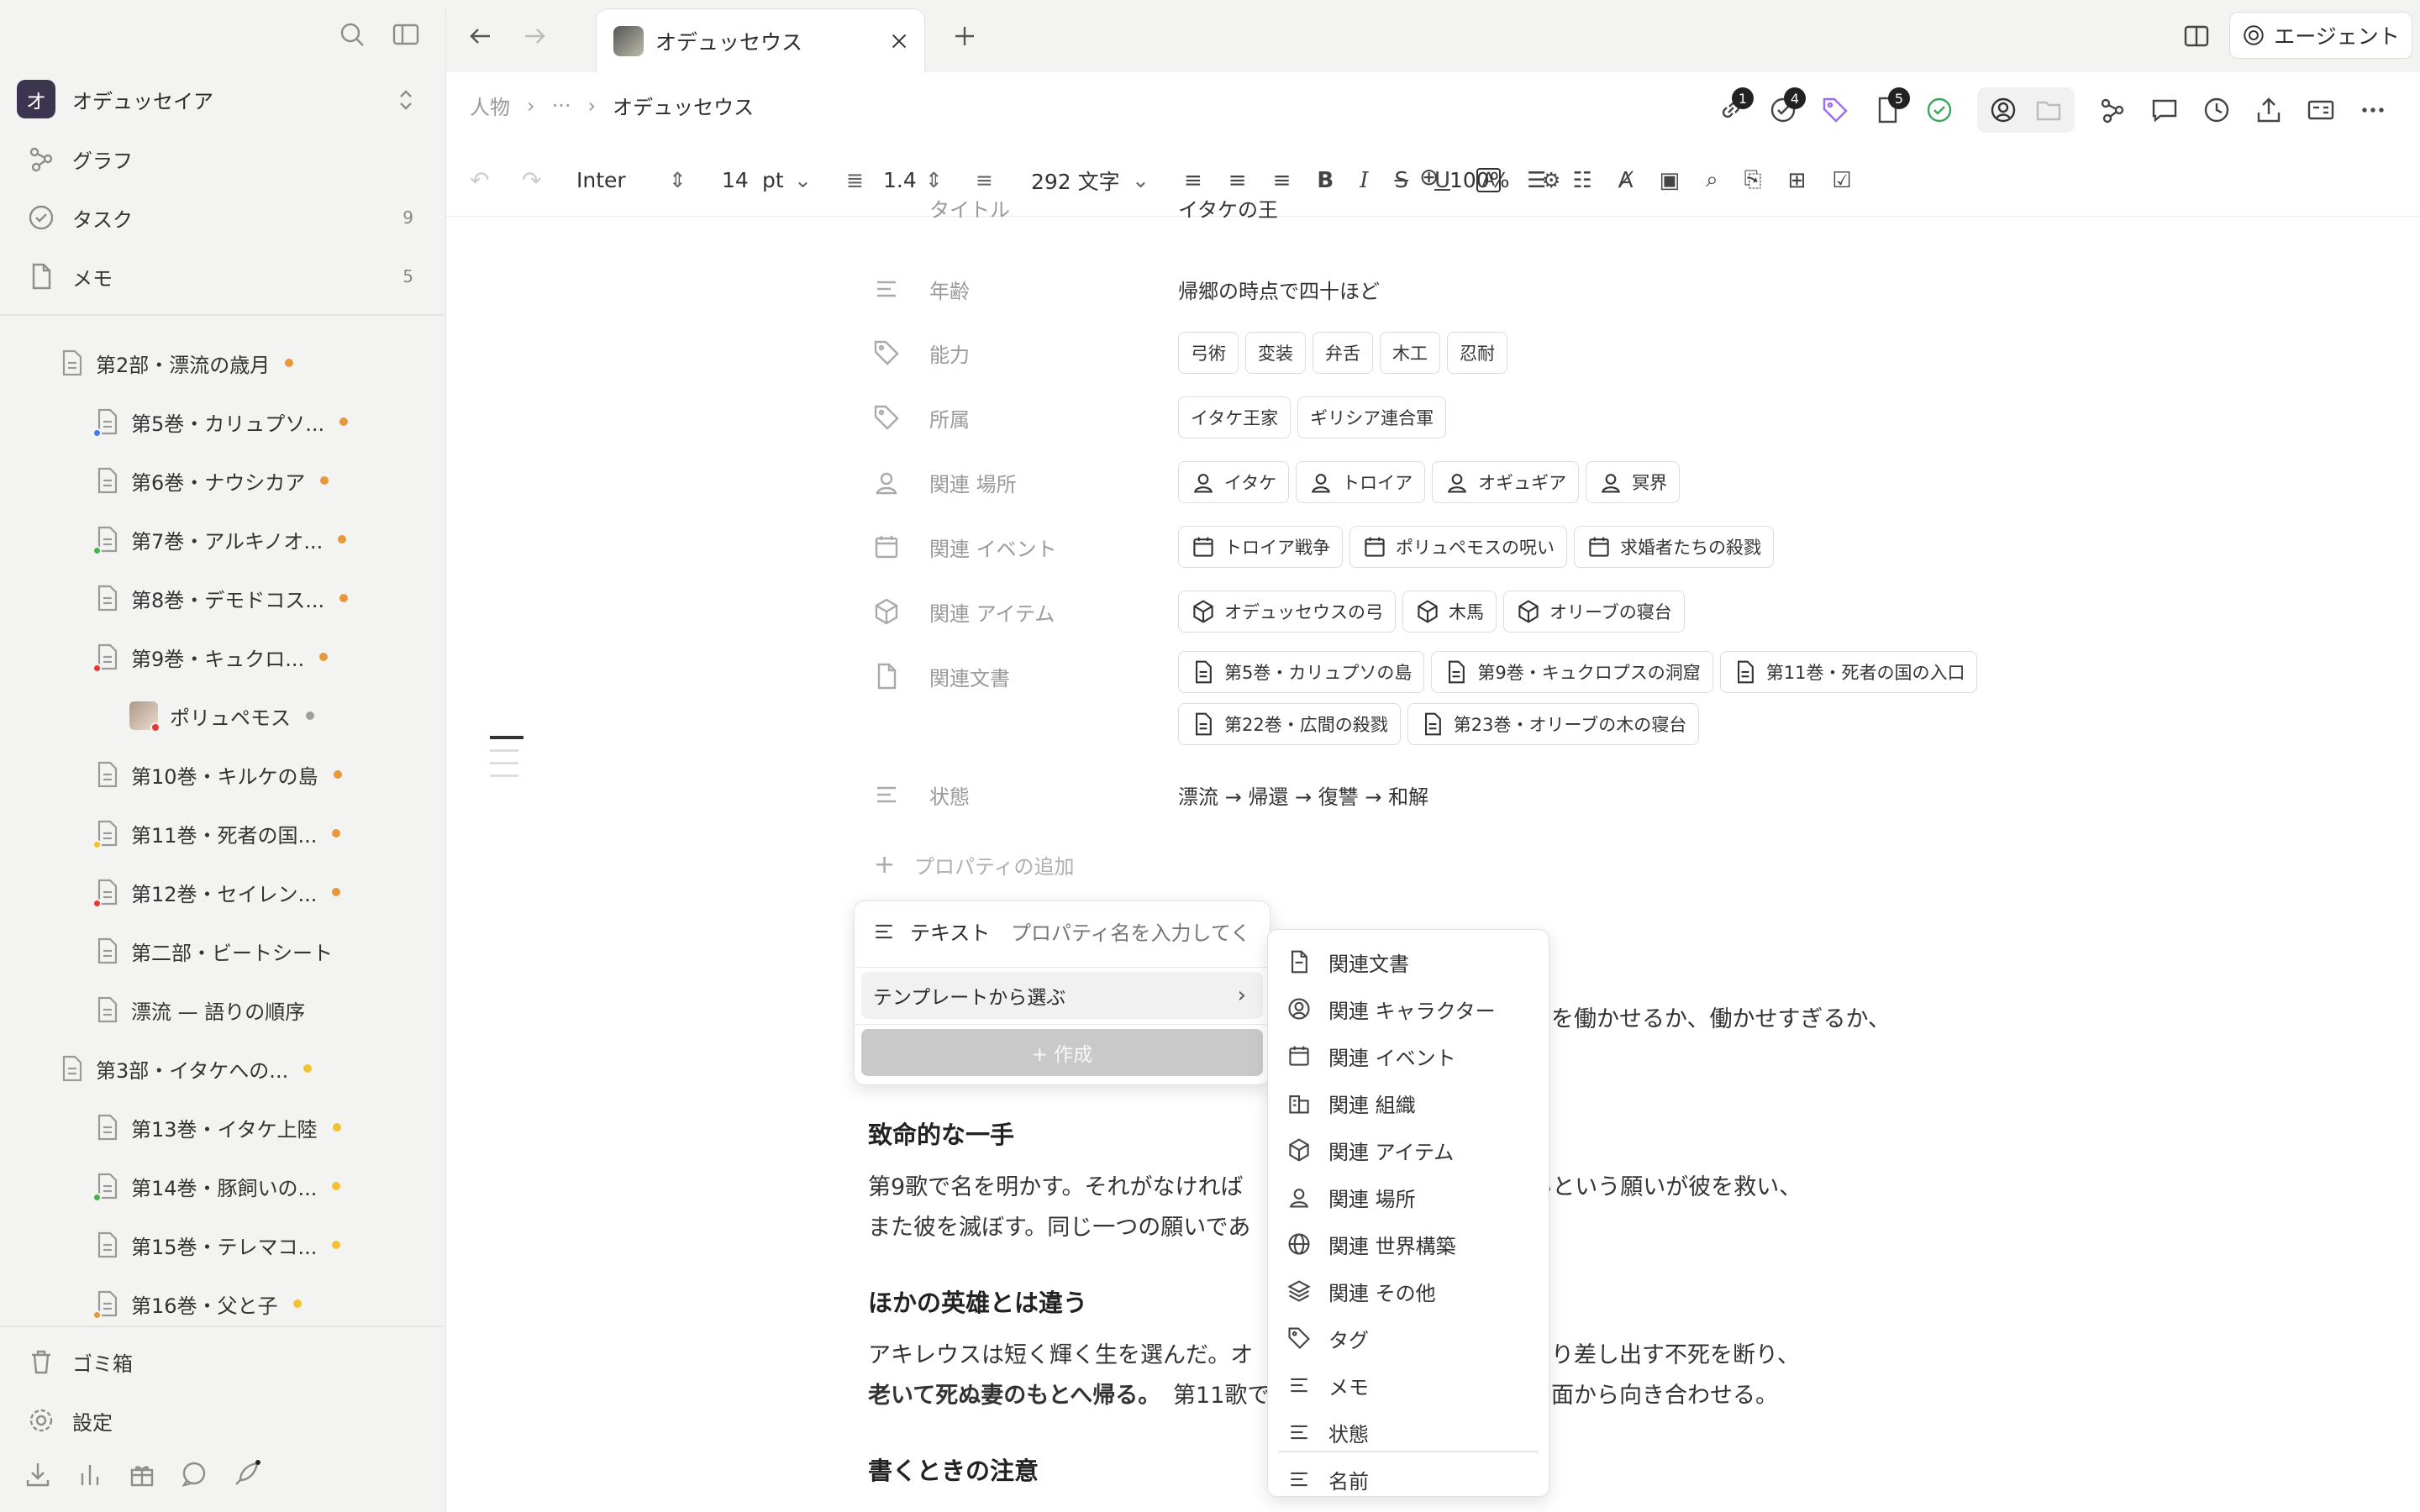 The image size is (2420, 1512). I want to click on breadcrumb-root: 人物, so click(490, 105).